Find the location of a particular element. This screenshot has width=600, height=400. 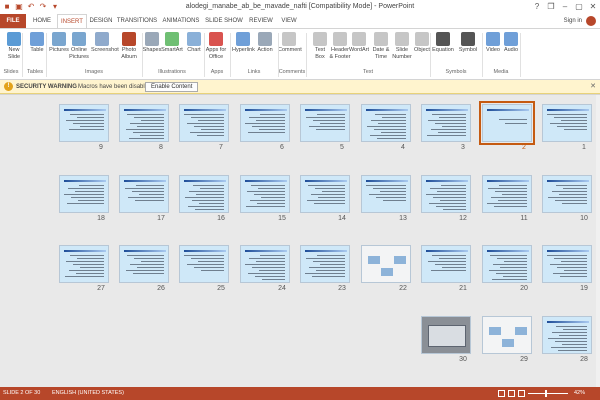

customize-qat-icon: ▾ is located at coordinates (55, 7).